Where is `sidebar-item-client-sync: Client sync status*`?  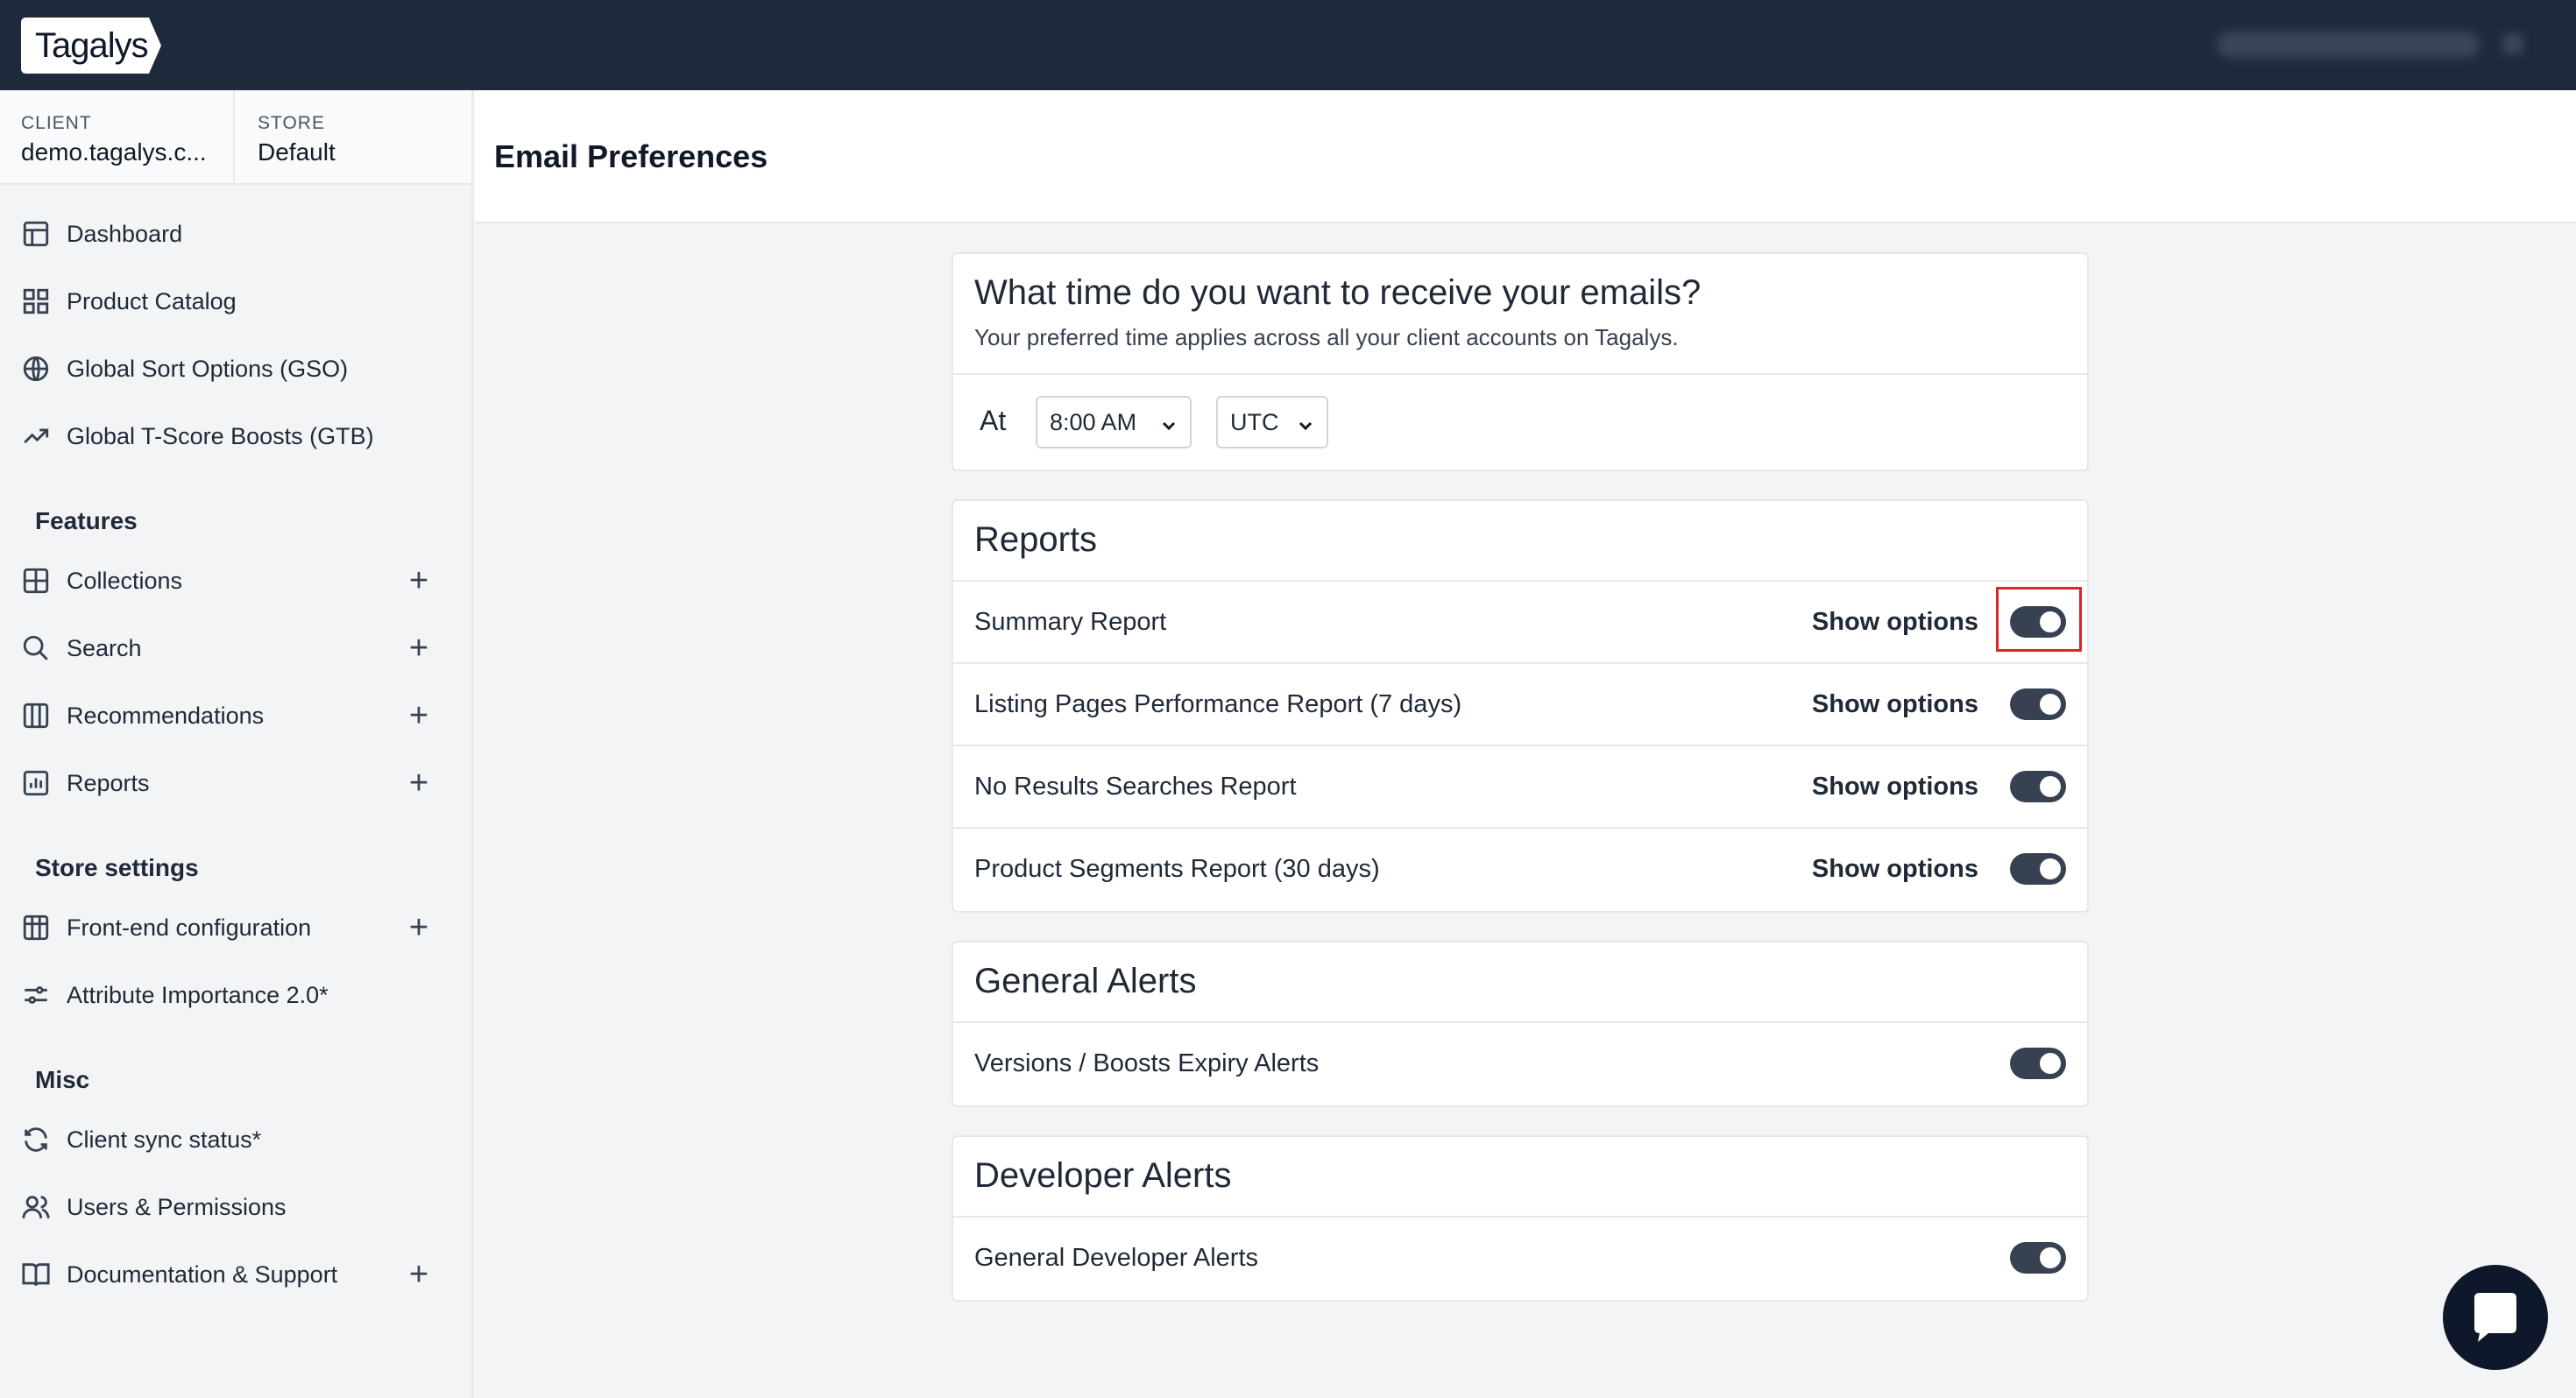
sidebar-item-client-sync: Client sync status* is located at coordinates (235, 1139).